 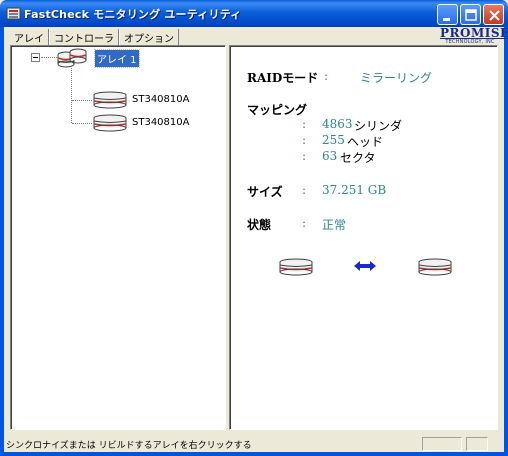 I want to click on tab-array: アレイ, so click(x=29, y=37).